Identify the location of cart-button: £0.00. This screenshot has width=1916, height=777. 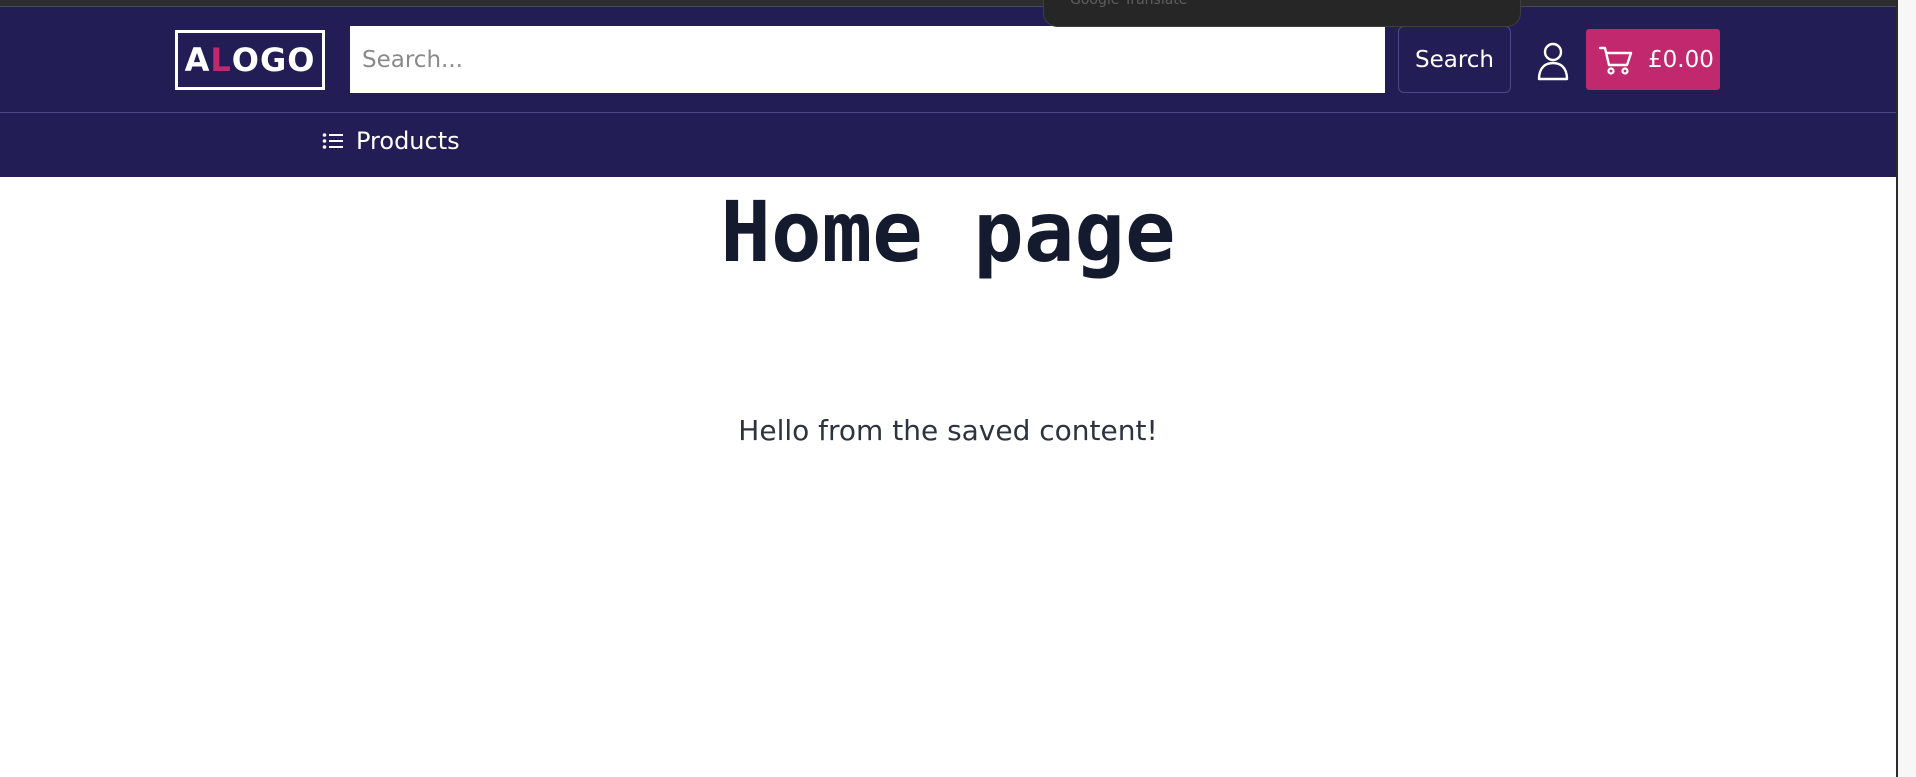
(1653, 59).